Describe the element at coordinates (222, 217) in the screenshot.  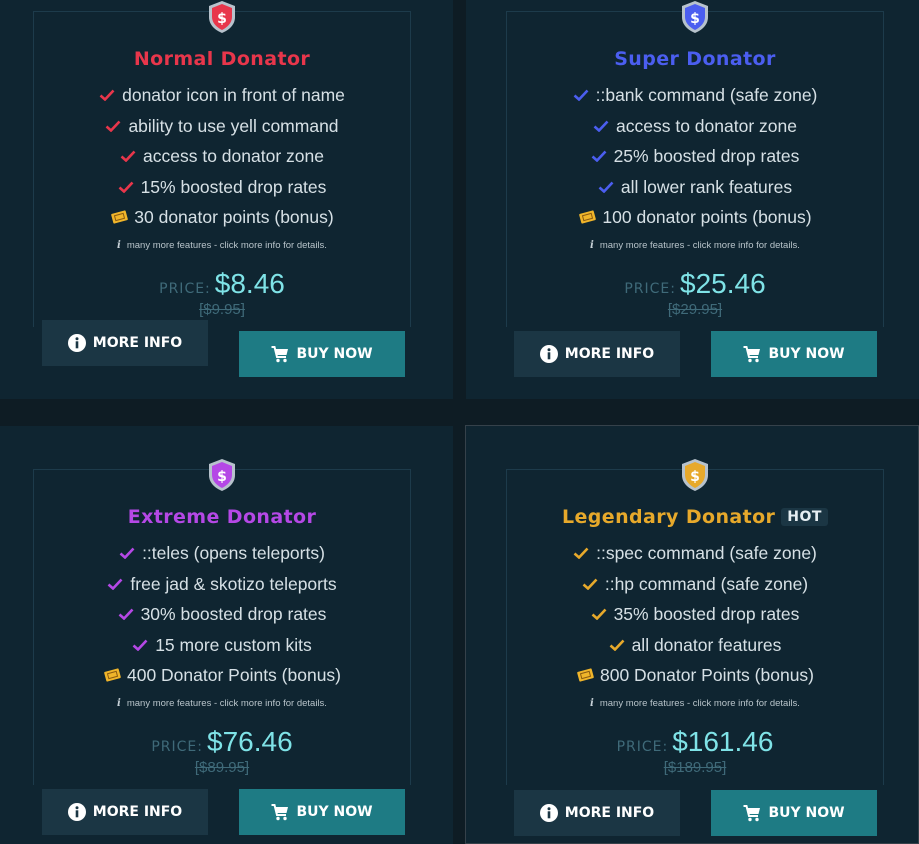
I see `feature-item-bonus: 30 donator points (bonus)` at that location.